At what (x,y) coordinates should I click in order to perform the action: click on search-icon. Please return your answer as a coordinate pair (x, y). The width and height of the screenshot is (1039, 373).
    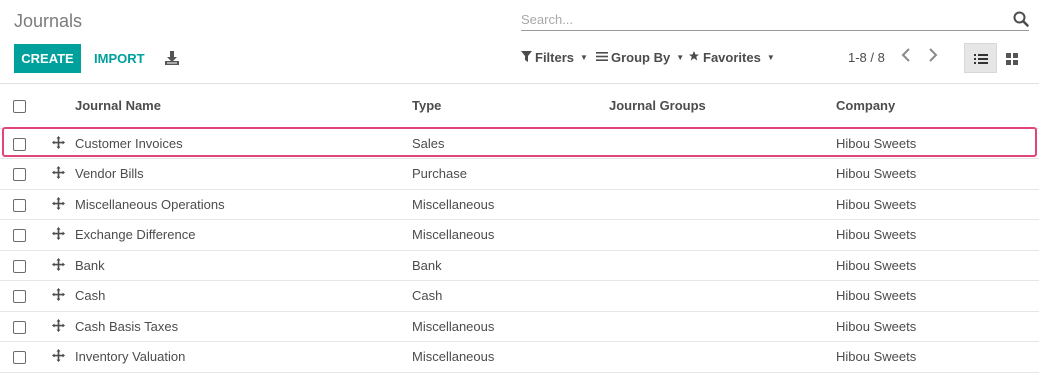
    Looking at the image, I should click on (1021, 19).